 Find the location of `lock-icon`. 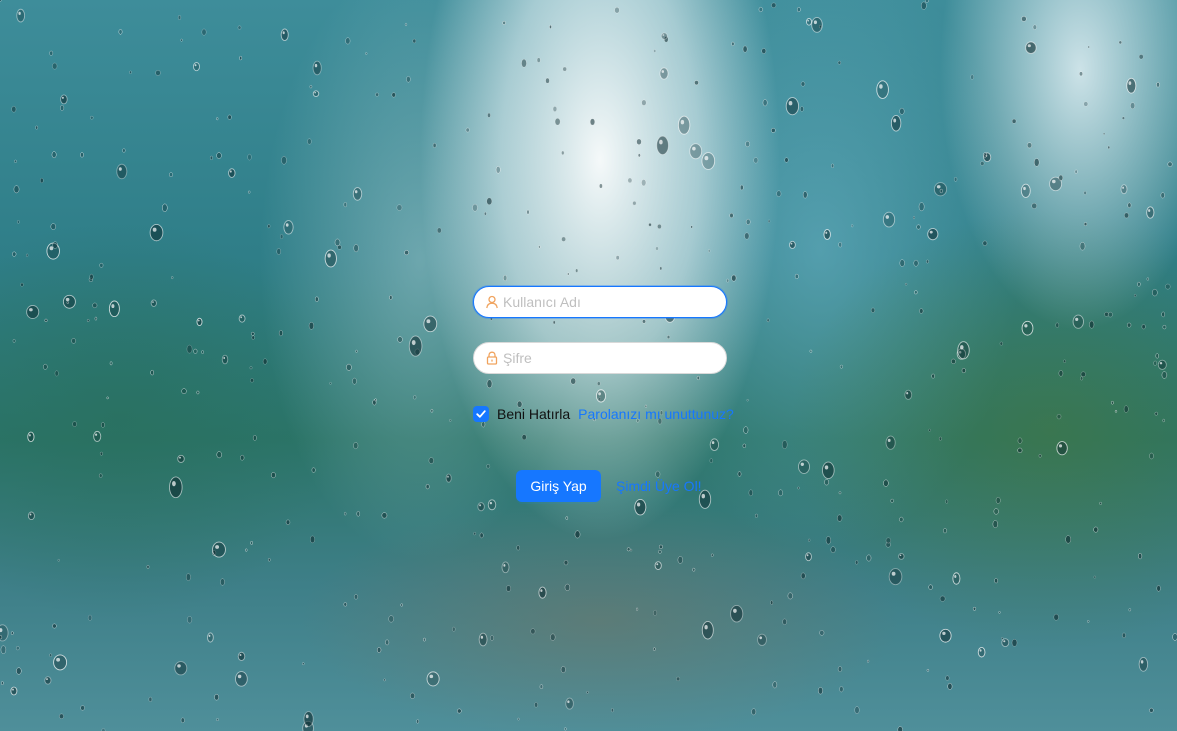

lock-icon is located at coordinates (492, 358).